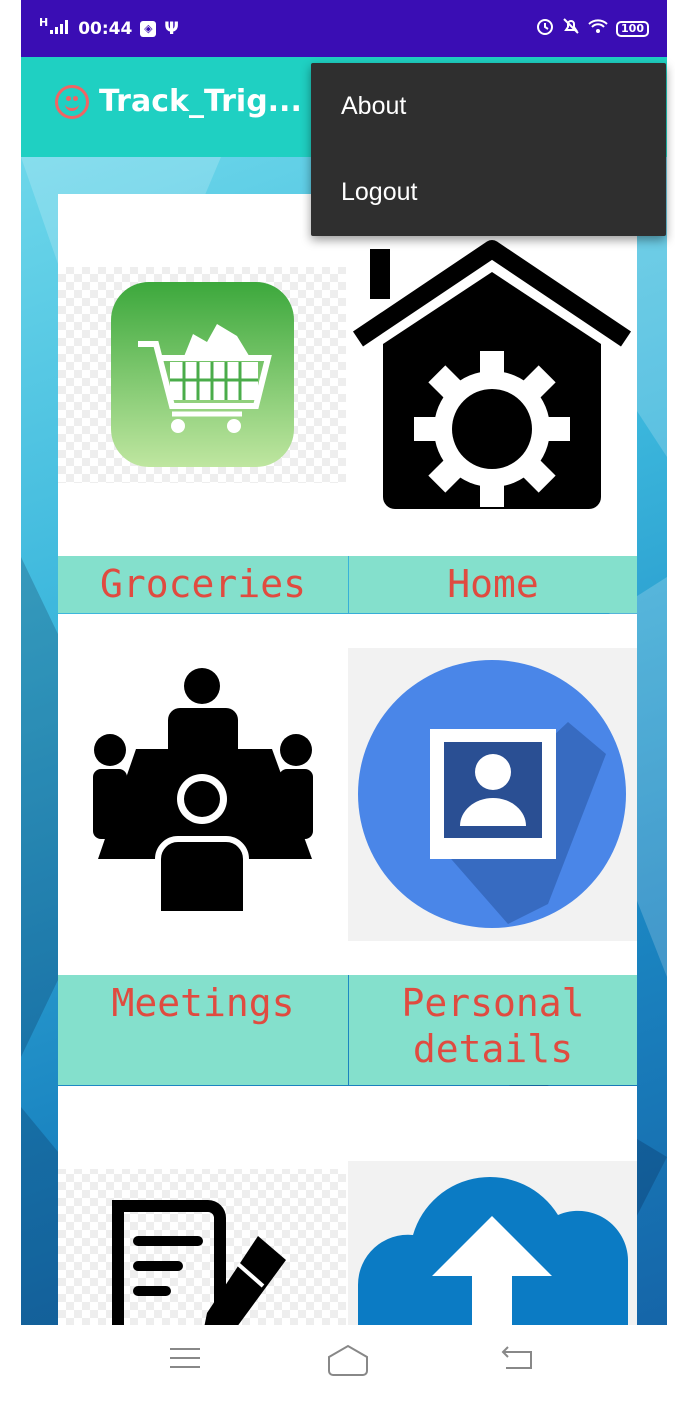  I want to click on personal-details-tile, so click(492, 794).